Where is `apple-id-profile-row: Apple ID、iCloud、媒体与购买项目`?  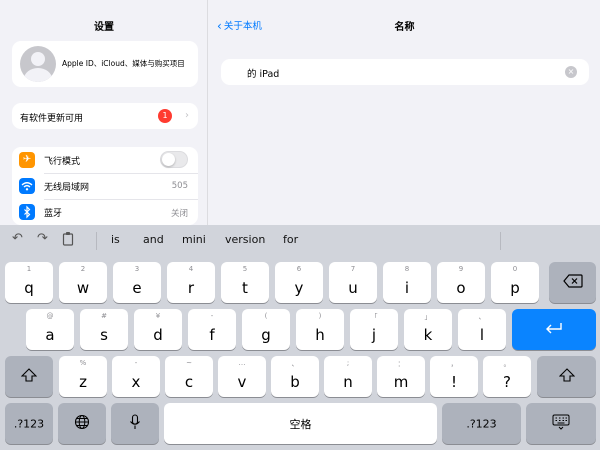 apple-id-profile-row: Apple ID、iCloud、媒体与购买项目 is located at coordinates (105, 64).